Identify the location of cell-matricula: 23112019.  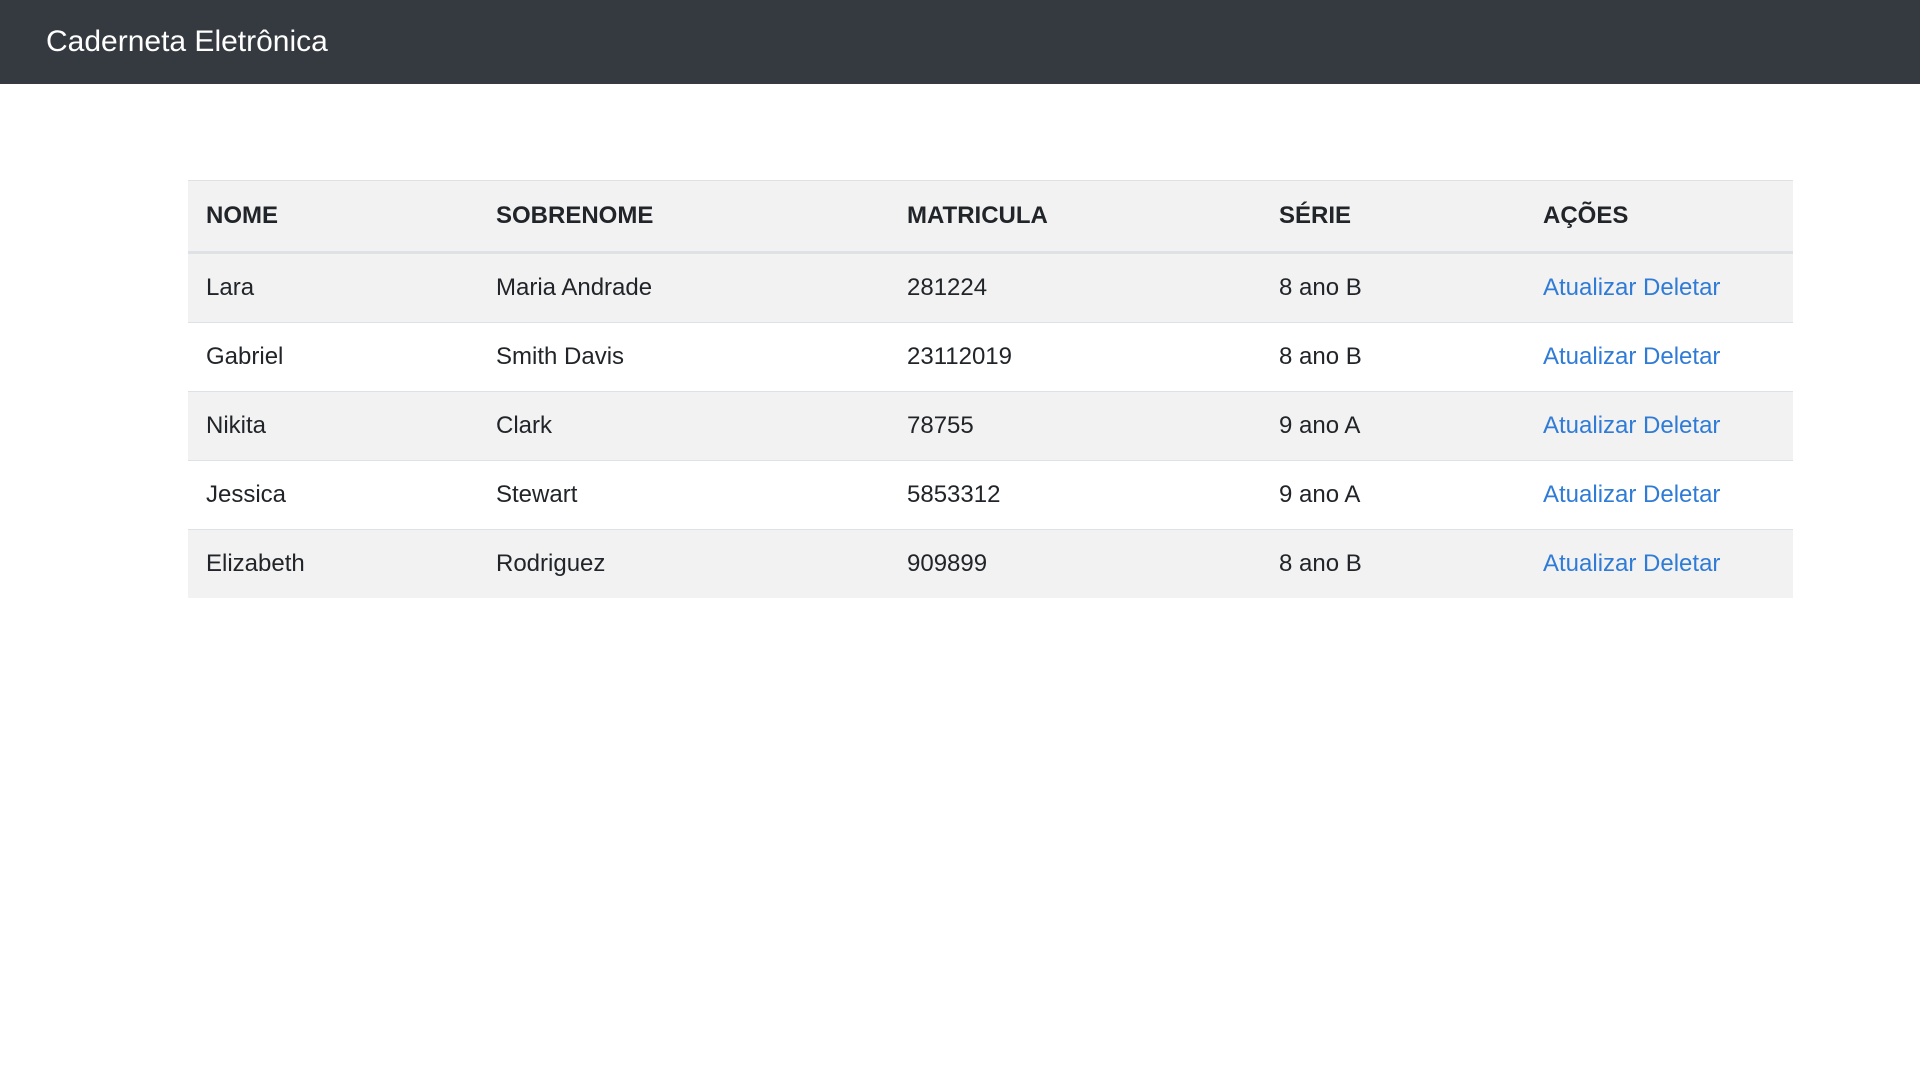
(1075, 357).